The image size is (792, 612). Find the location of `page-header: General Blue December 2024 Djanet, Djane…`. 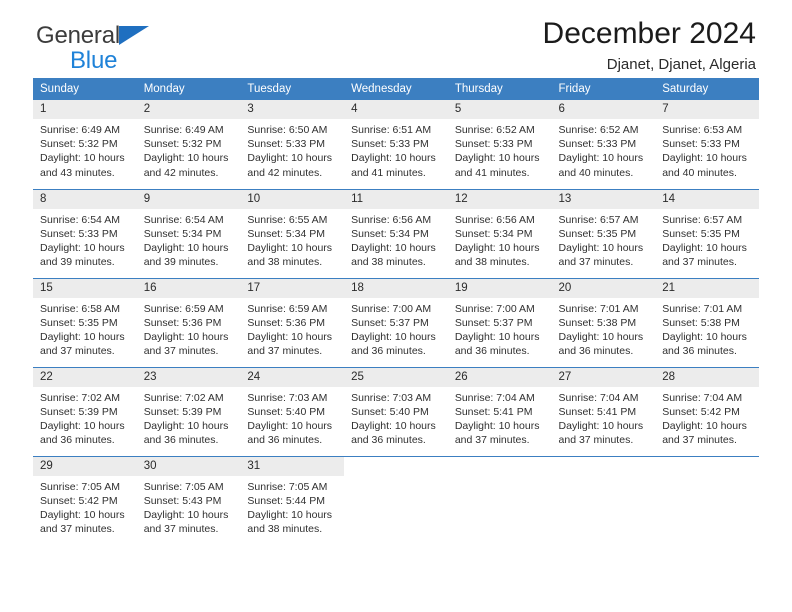

page-header: General Blue December 2024 Djanet, Djane… is located at coordinates (396, 39).